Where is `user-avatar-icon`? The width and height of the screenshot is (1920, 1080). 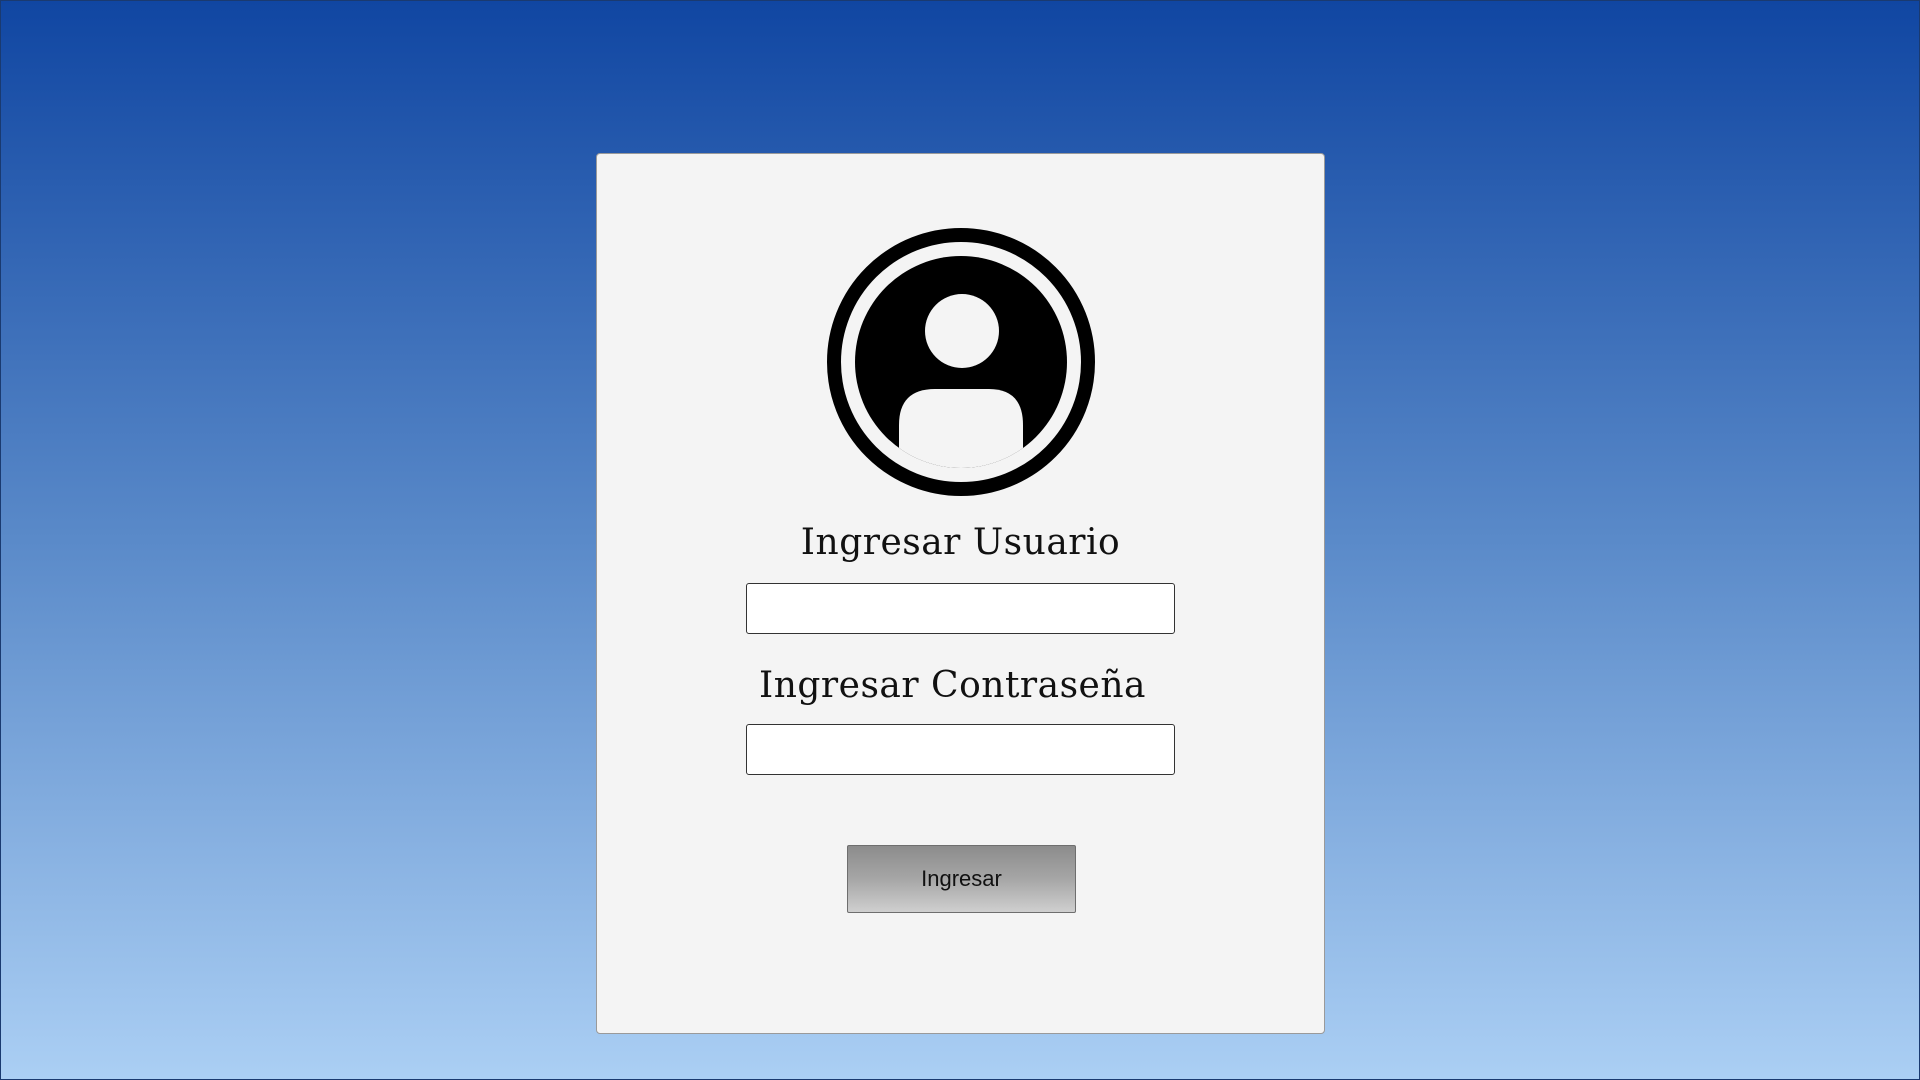
user-avatar-icon is located at coordinates (961, 362).